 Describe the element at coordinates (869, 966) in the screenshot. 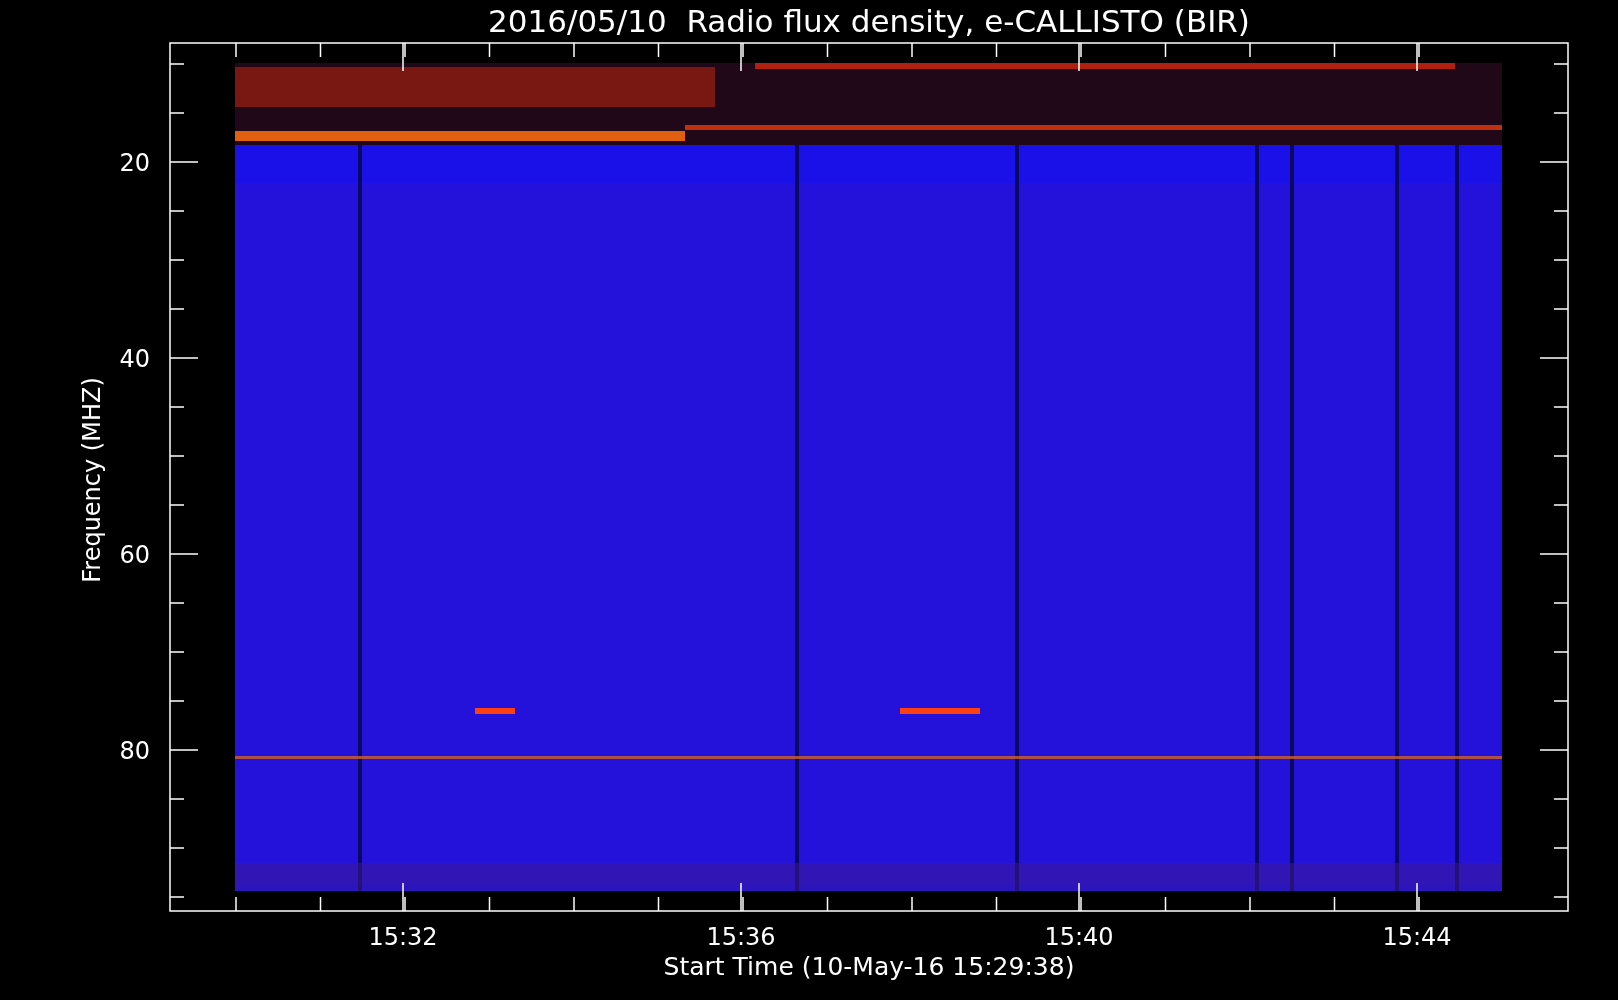

I see `axis-label: Start Time (10-May-16 15:29:38)` at that location.